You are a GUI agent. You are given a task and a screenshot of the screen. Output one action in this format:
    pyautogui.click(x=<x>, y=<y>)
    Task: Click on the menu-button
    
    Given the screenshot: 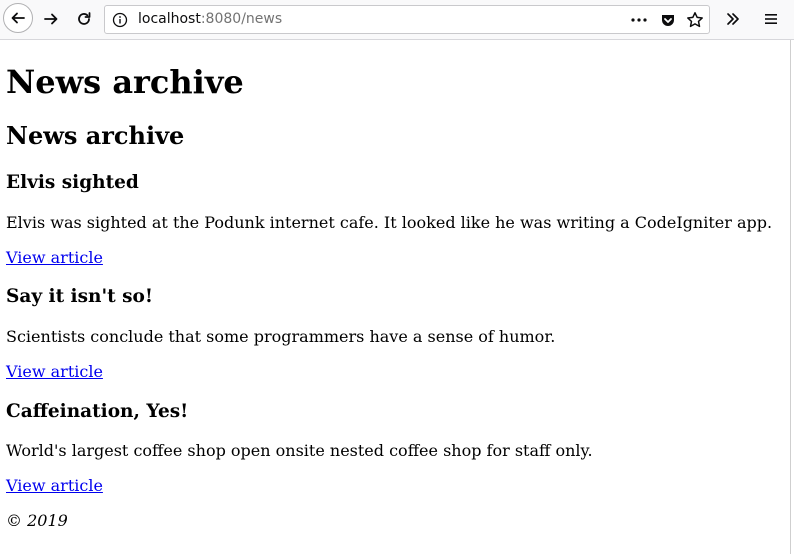 What is the action you would take?
    pyautogui.click(x=771, y=19)
    